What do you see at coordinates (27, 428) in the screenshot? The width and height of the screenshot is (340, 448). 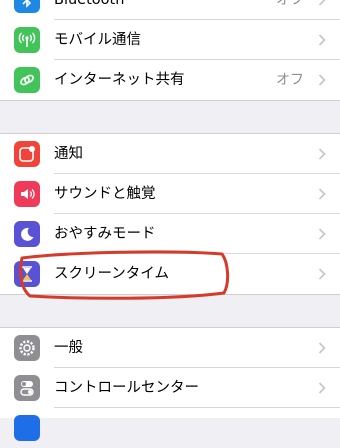 I see `display-icon` at bounding box center [27, 428].